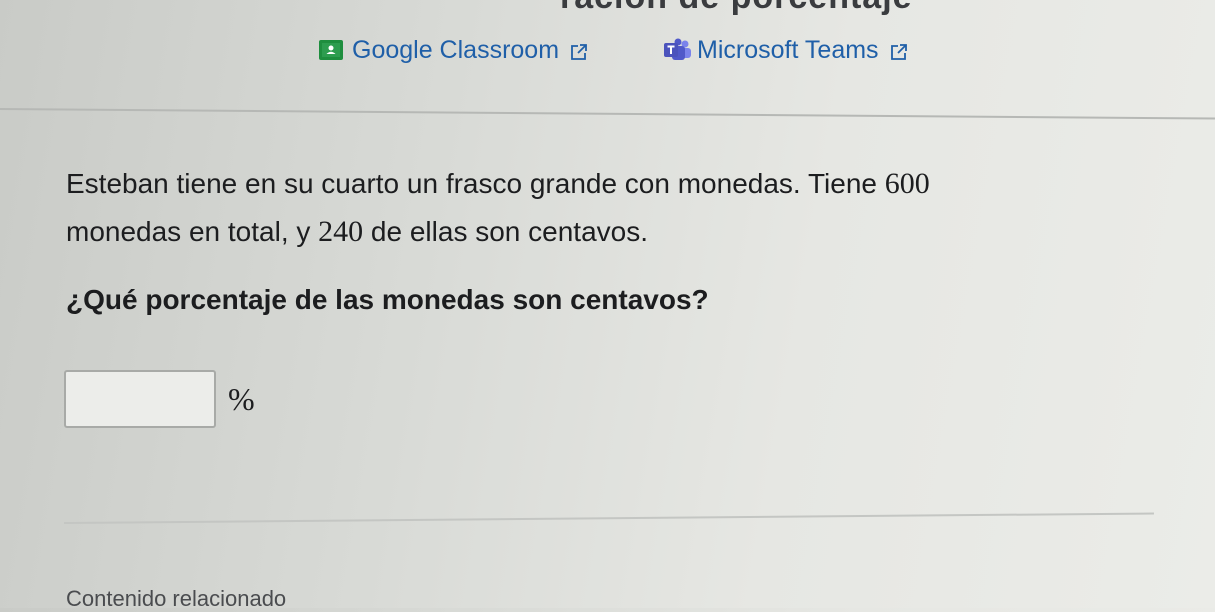 Image resolution: width=1215 pixels, height=612 pixels. Describe the element at coordinates (613, 50) in the screenshot. I see `share-links: Google Classroom Microsoft Teams` at that location.